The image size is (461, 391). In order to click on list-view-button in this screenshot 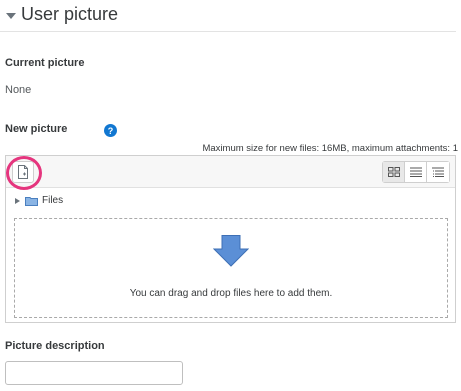, I will do `click(416, 172)`.